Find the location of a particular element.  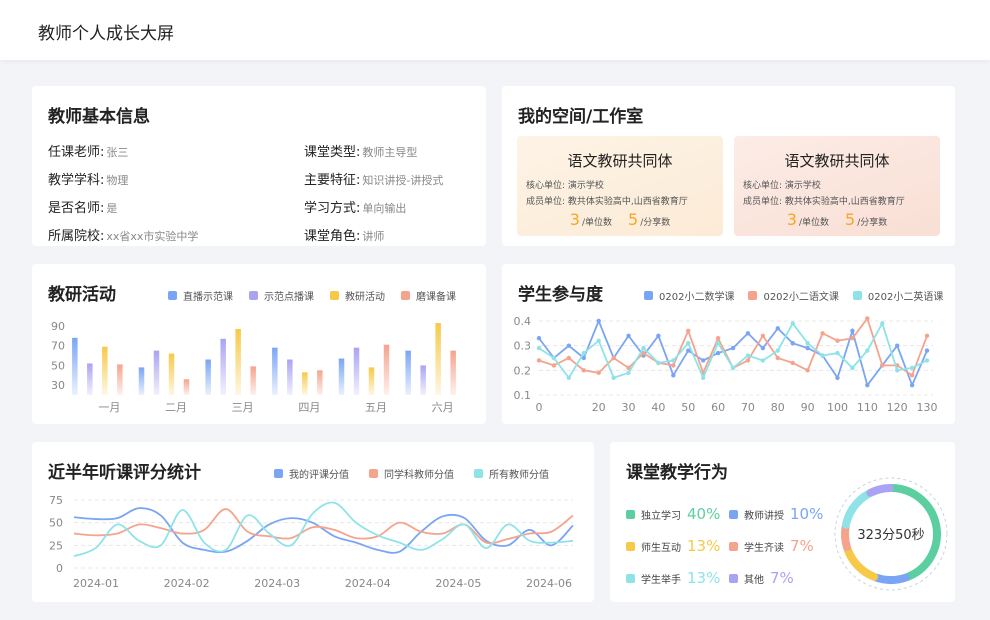

info-label: 是否名师: is located at coordinates (76, 208).